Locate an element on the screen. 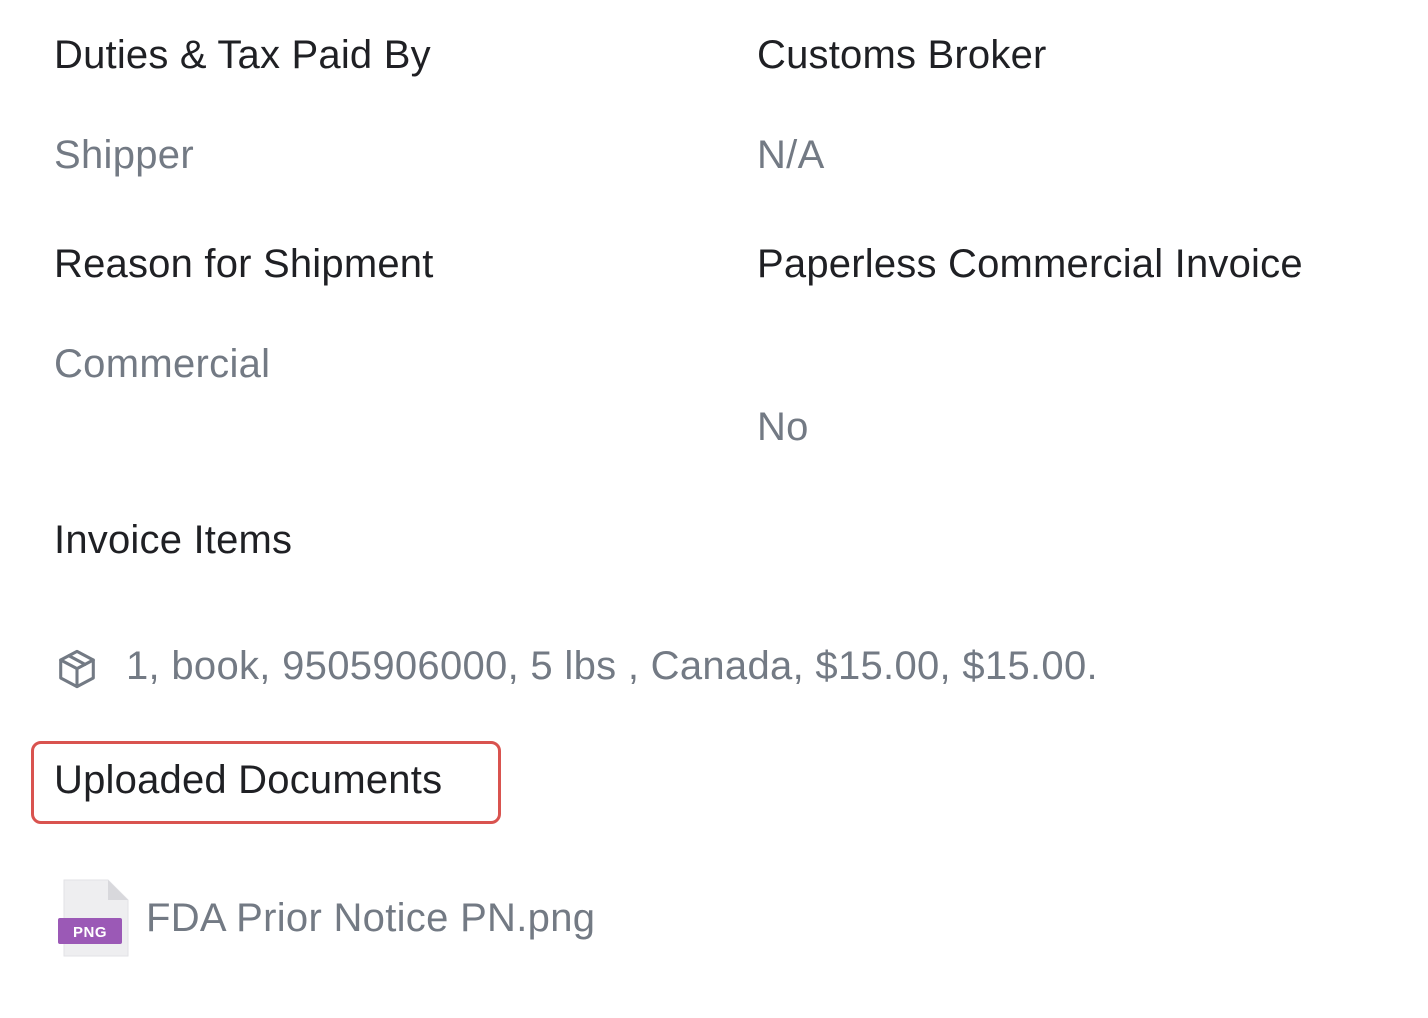 This screenshot has width=1428, height=1018. paperless-invoice-value: No is located at coordinates (783, 427).